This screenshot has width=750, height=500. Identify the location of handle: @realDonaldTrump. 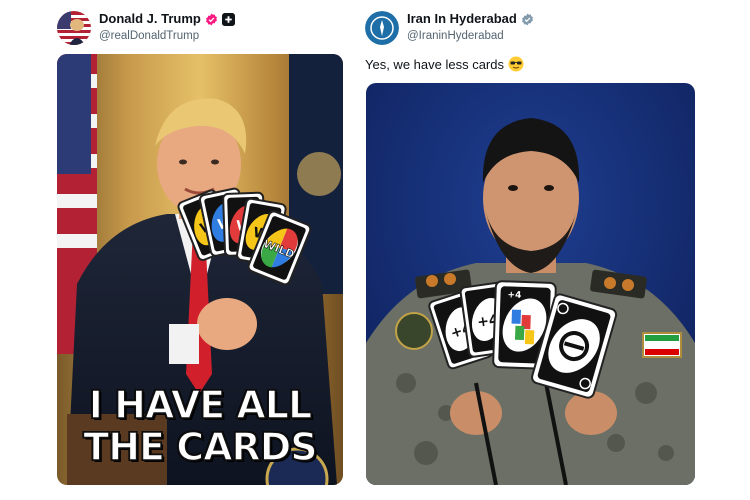
(167, 37).